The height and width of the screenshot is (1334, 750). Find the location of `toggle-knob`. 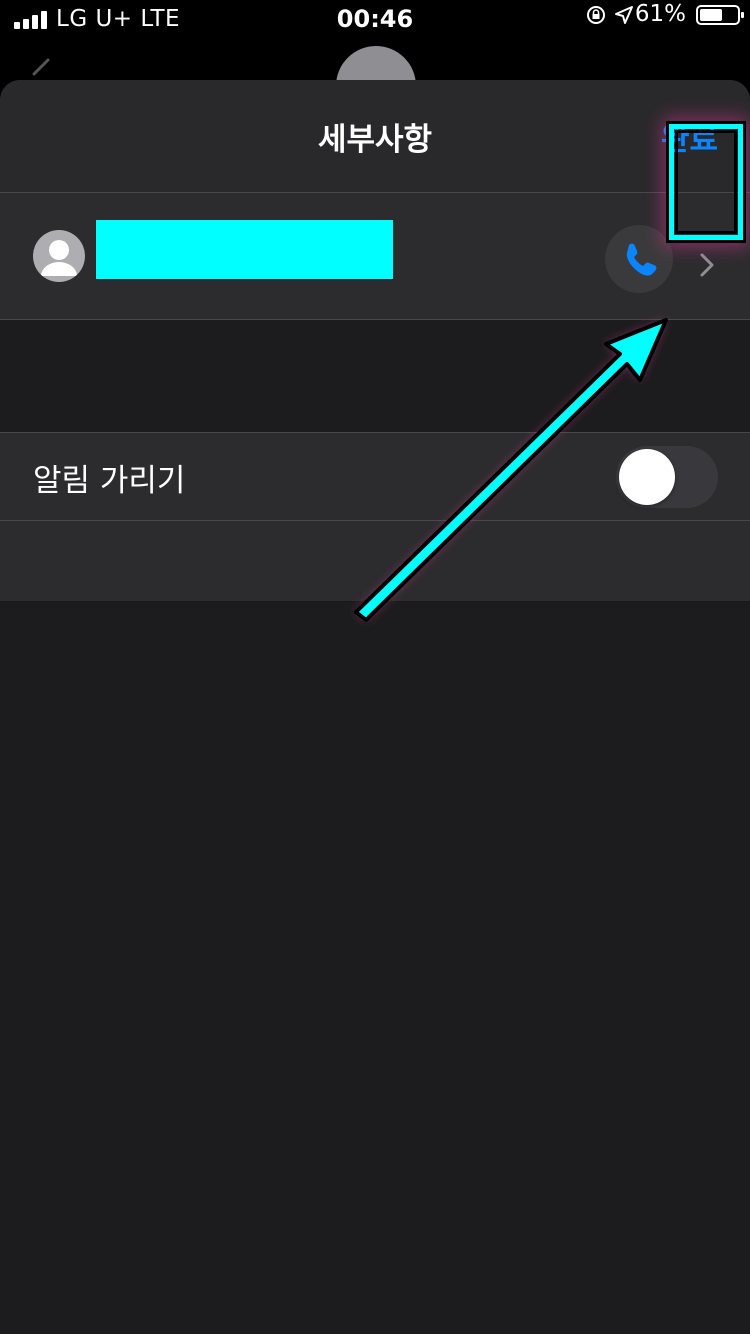

toggle-knob is located at coordinates (647, 477).